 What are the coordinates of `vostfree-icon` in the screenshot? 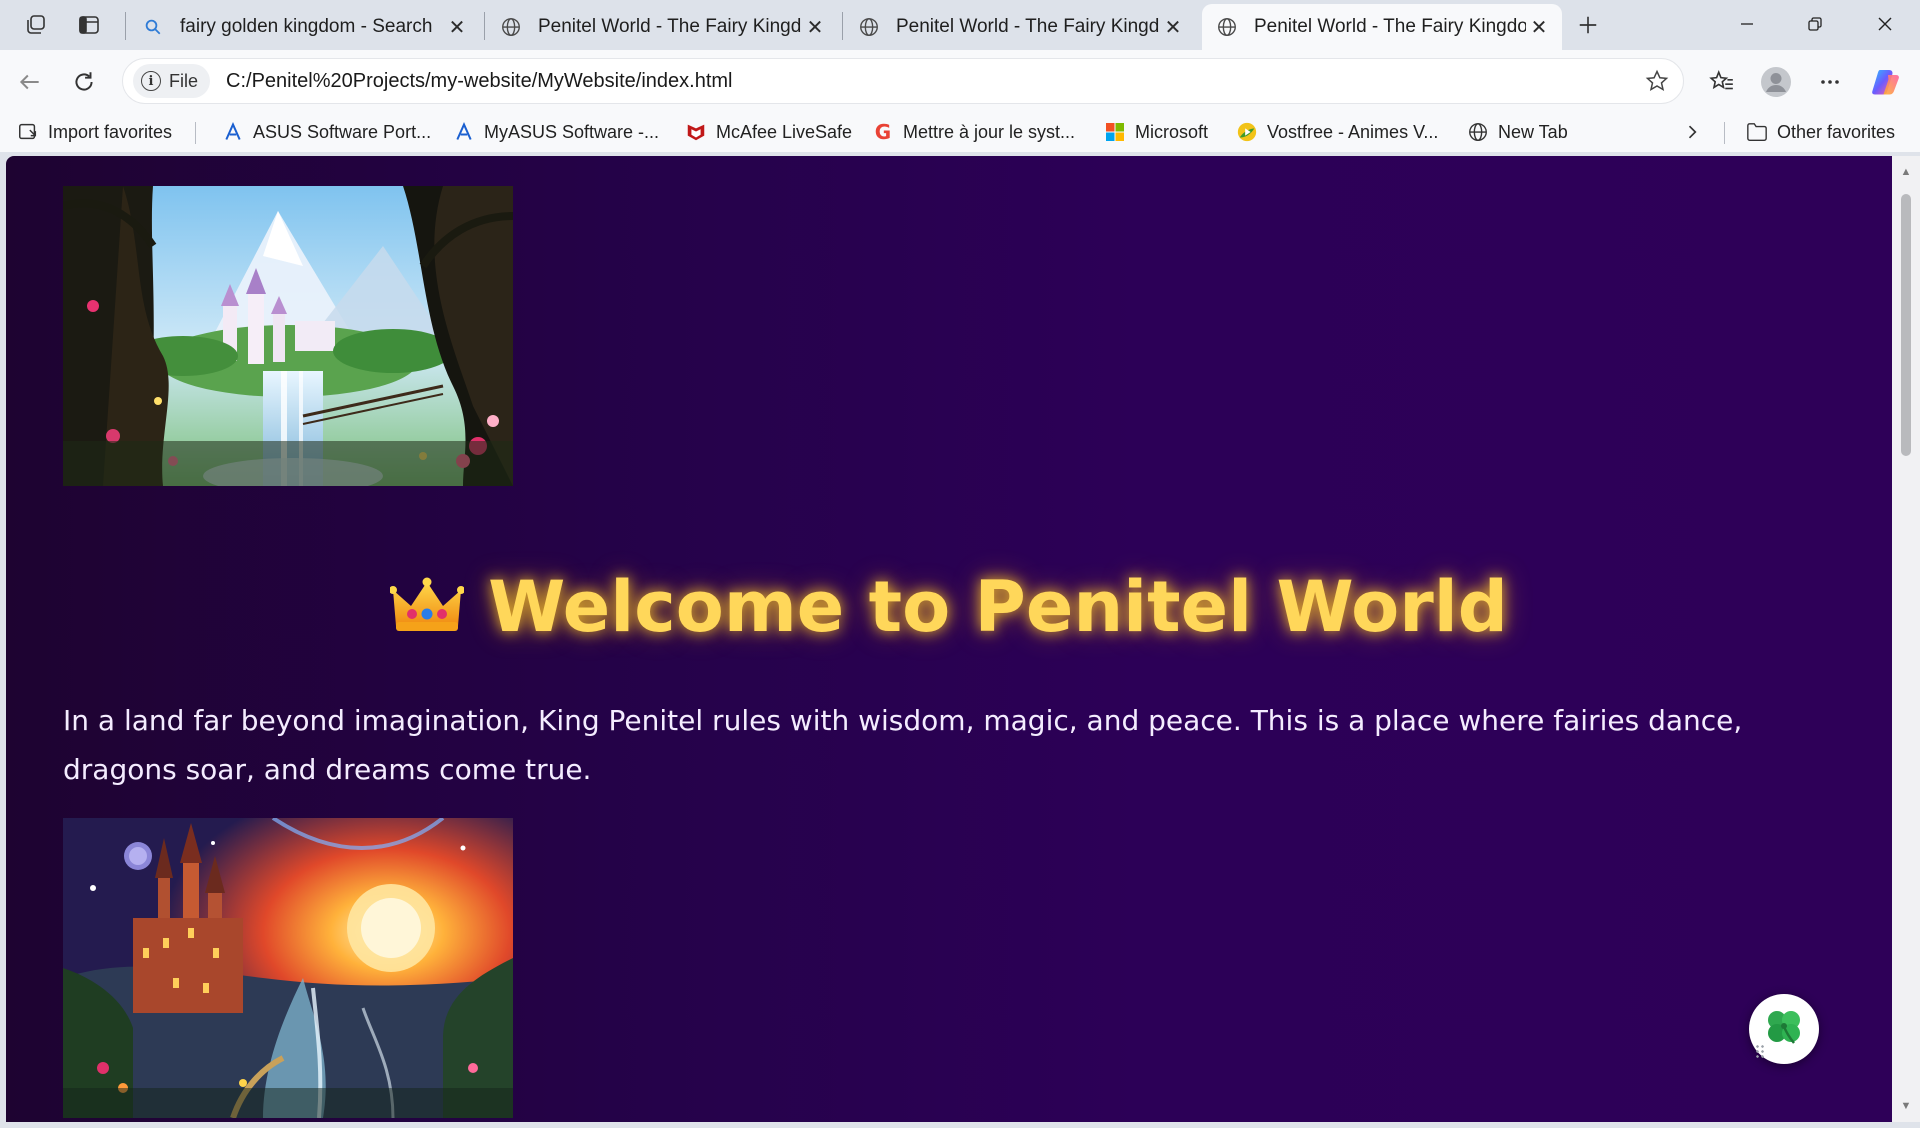 It's located at (1247, 132).